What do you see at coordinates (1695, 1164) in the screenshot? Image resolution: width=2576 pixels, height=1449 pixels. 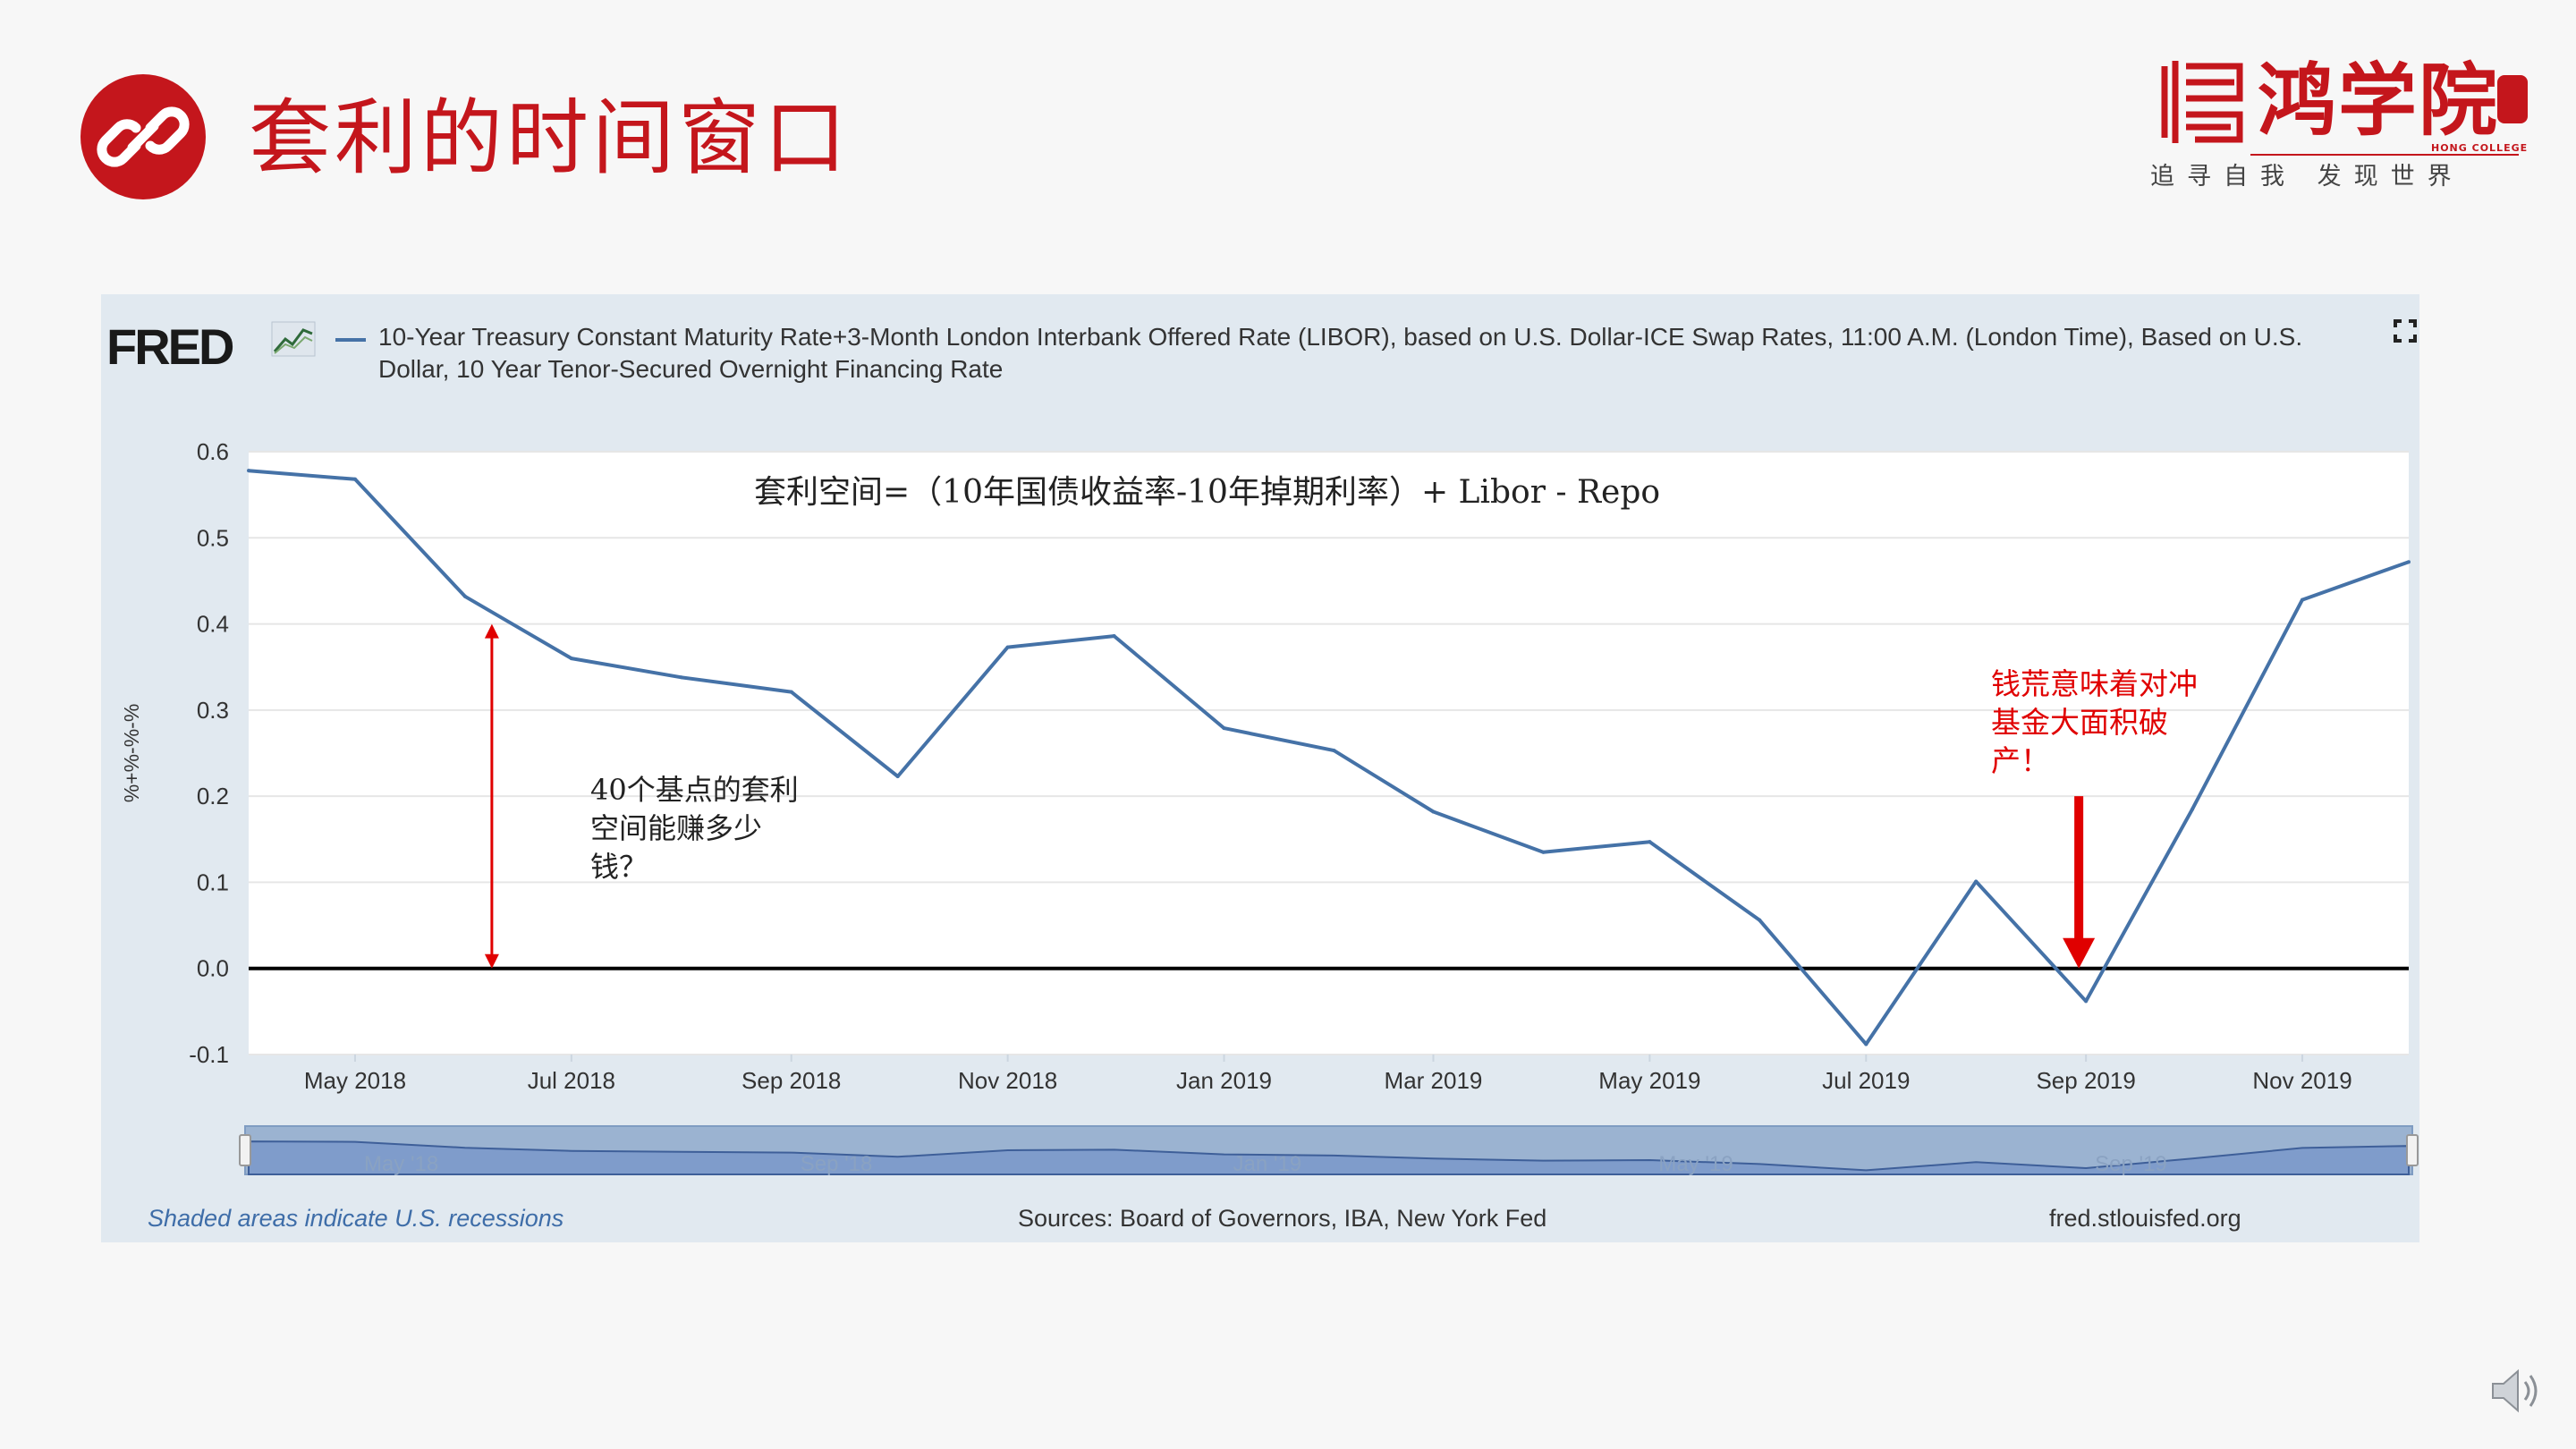 I see `navigator-label: May '19` at bounding box center [1695, 1164].